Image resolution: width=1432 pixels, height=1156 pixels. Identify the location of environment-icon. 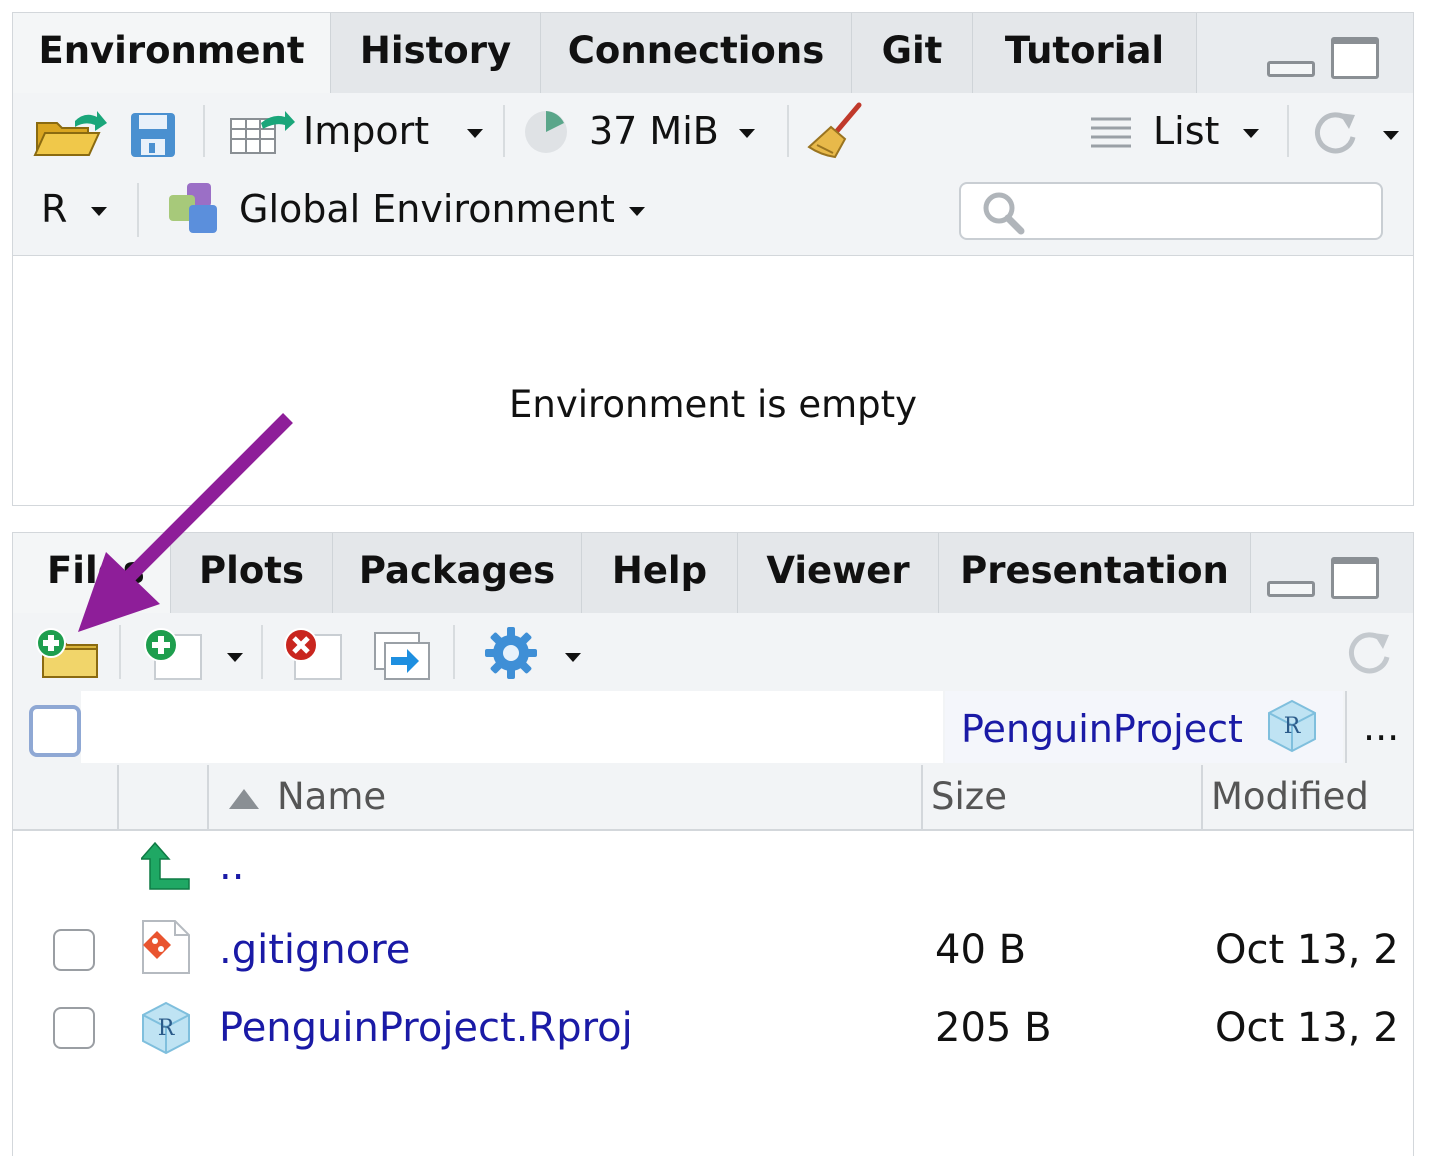
(193, 208).